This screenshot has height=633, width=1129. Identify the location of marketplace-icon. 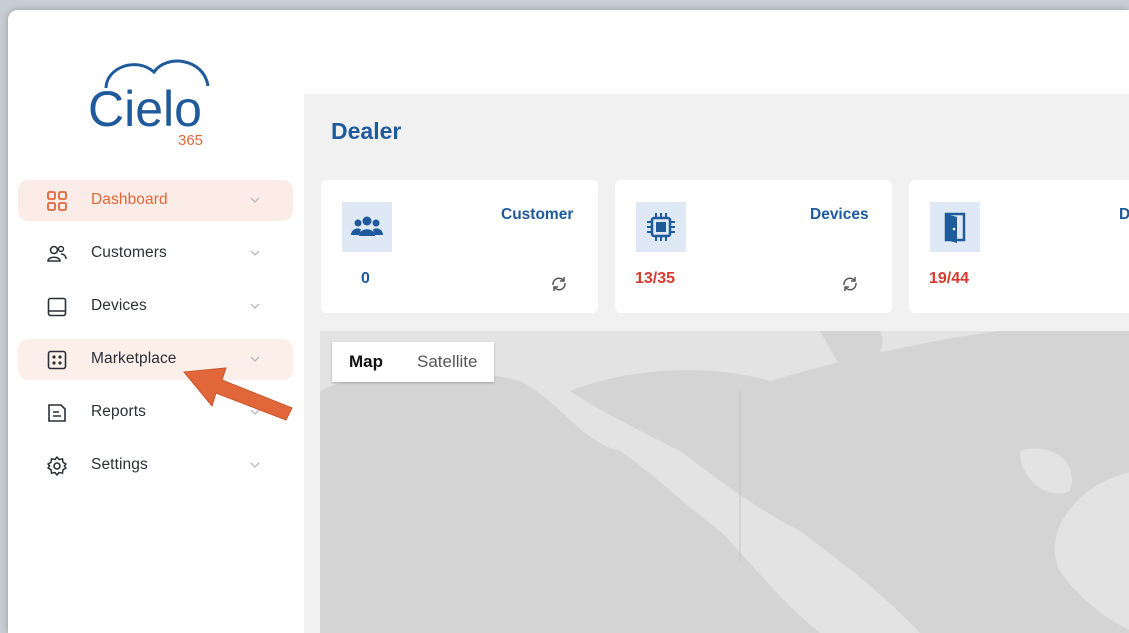
(57, 360).